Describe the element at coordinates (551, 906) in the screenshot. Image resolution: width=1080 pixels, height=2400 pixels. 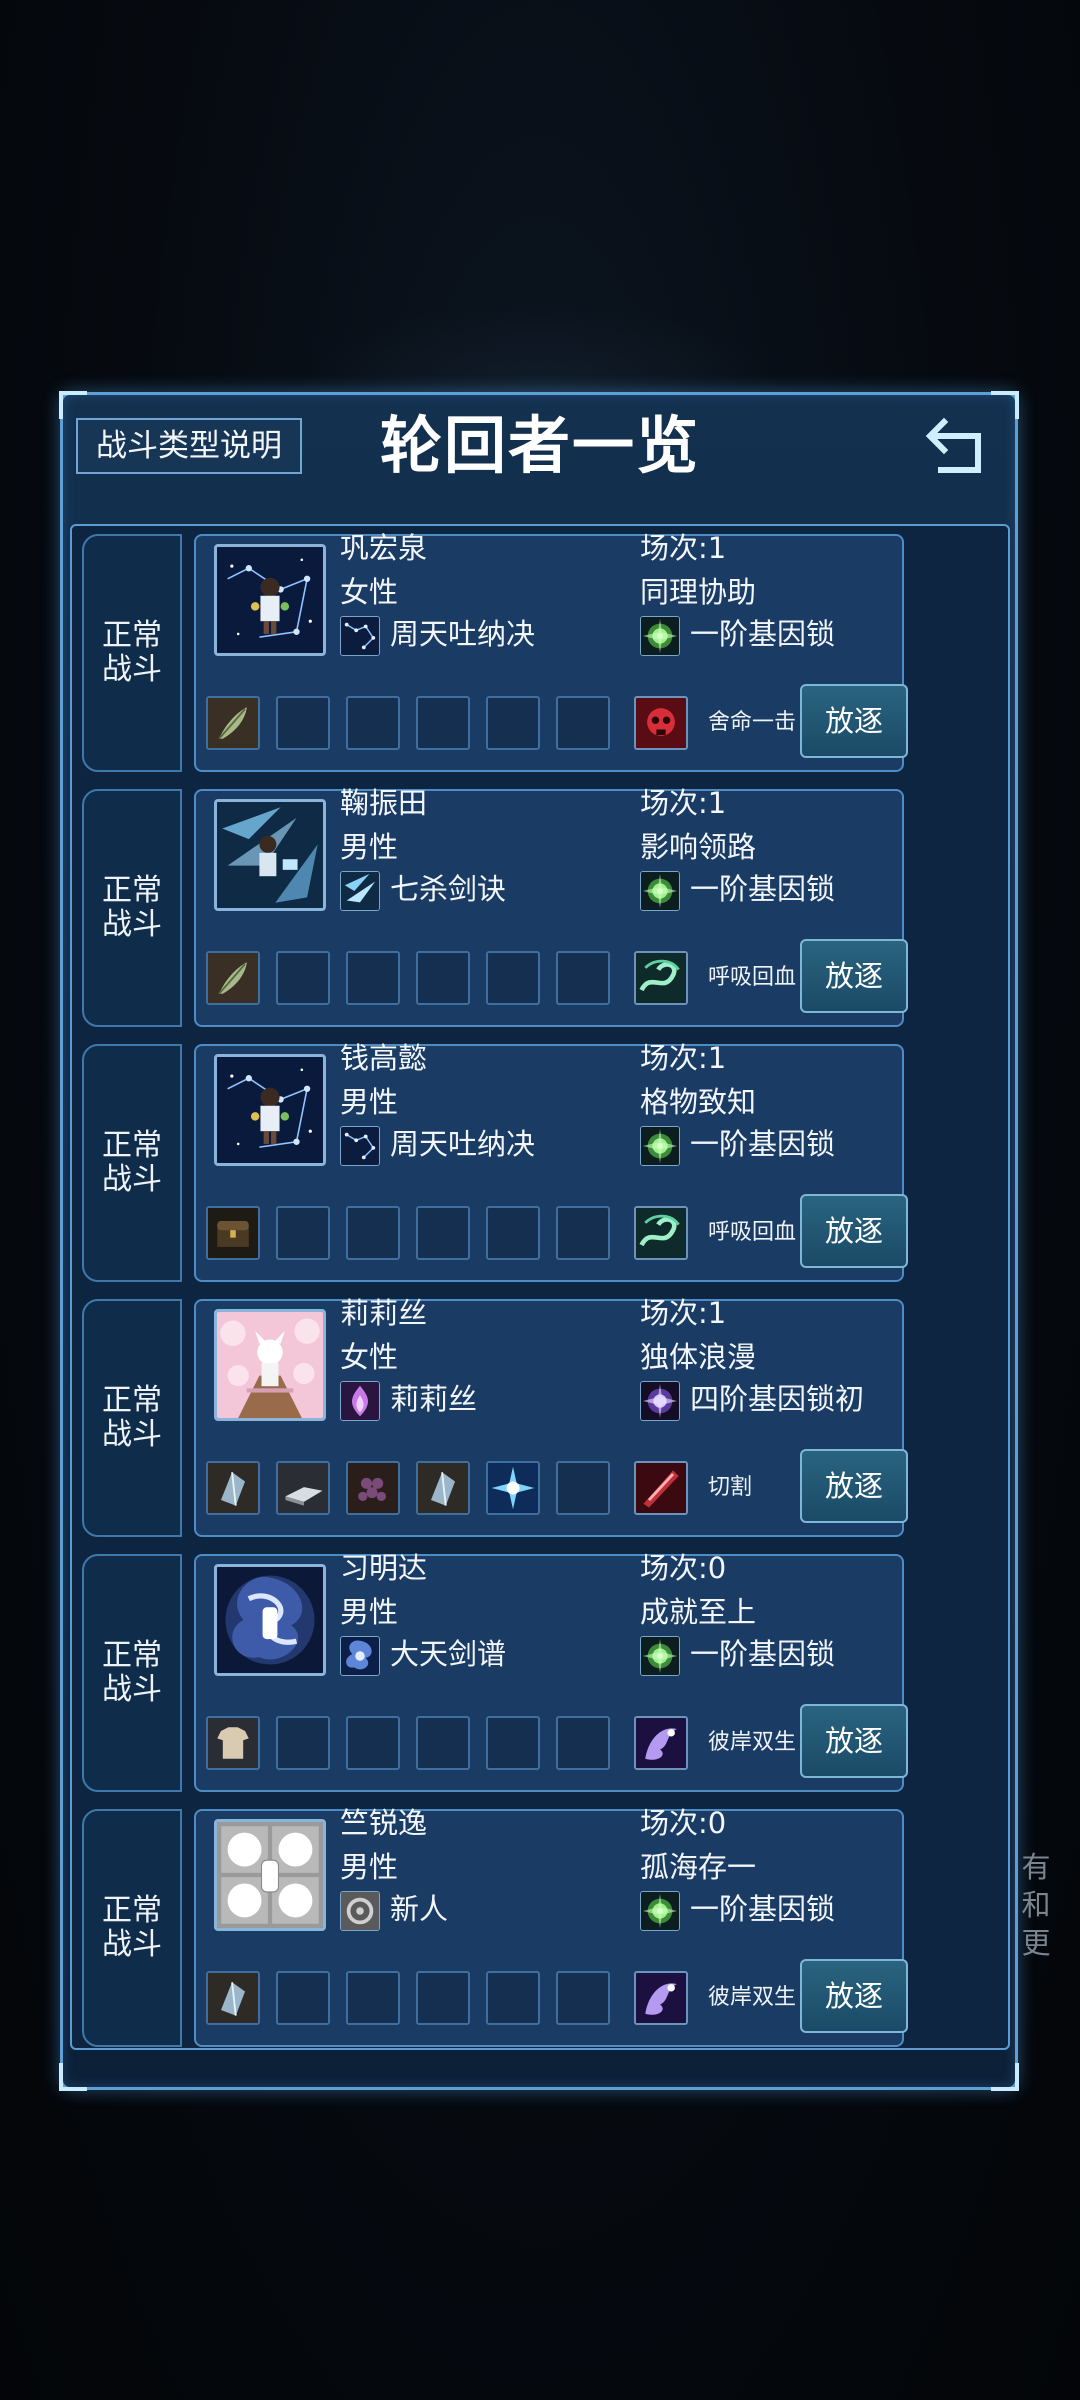
I see `character-card: 鞠振田 男性 七杀剑诀 场次:1 影响领路 一阶基因锁 呼吸回血 放逐` at that location.